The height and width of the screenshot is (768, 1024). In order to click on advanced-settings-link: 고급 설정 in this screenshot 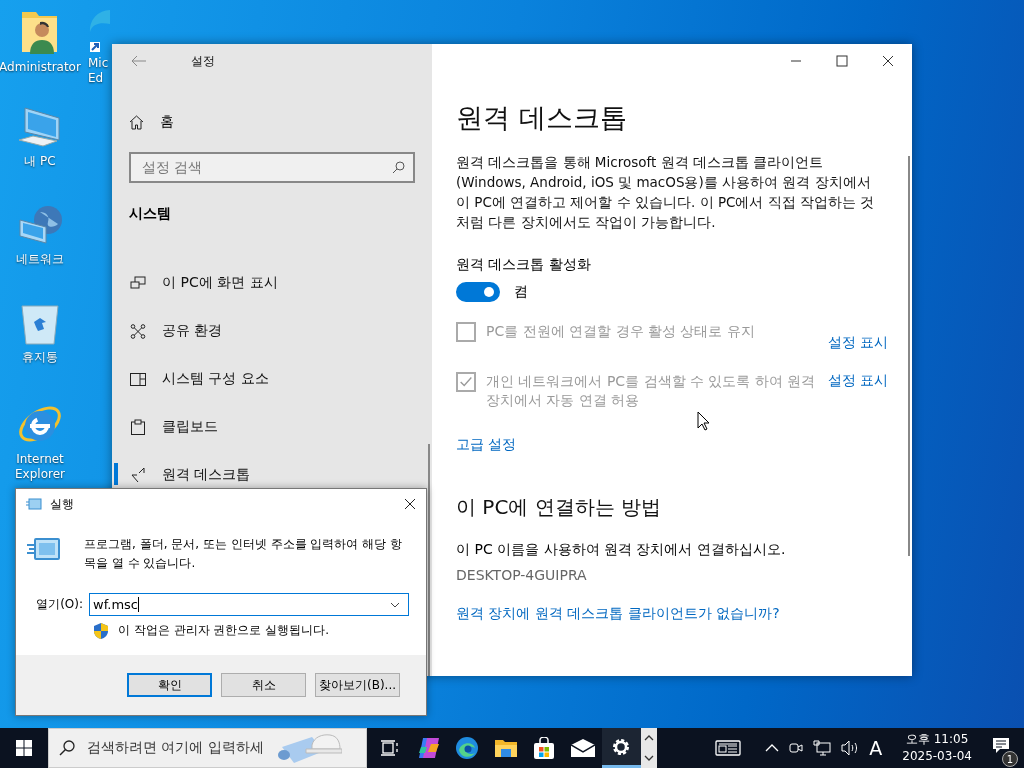, I will do `click(486, 445)`.